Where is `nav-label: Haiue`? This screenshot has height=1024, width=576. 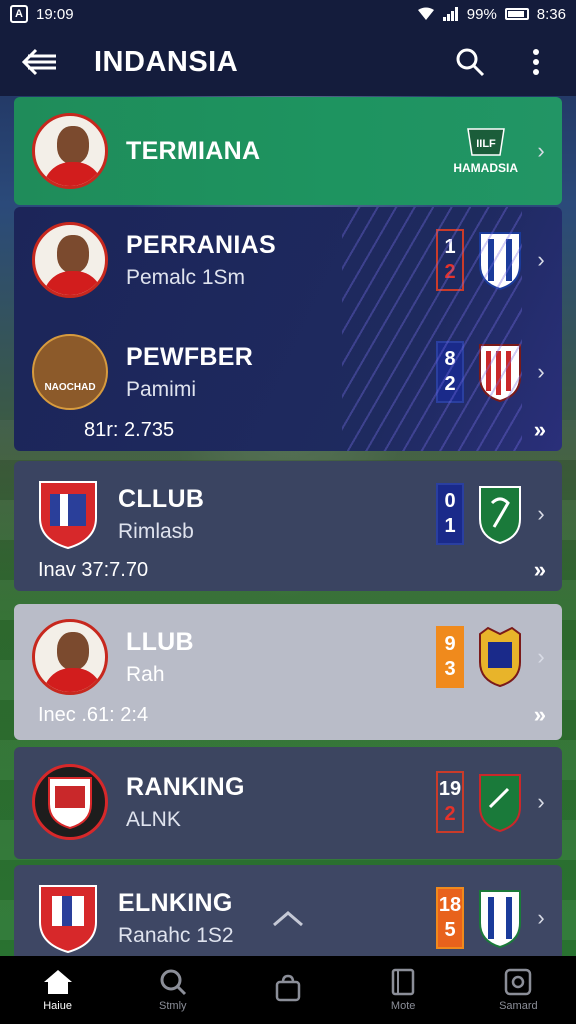
nav-label: Haiue is located at coordinates (57, 1006).